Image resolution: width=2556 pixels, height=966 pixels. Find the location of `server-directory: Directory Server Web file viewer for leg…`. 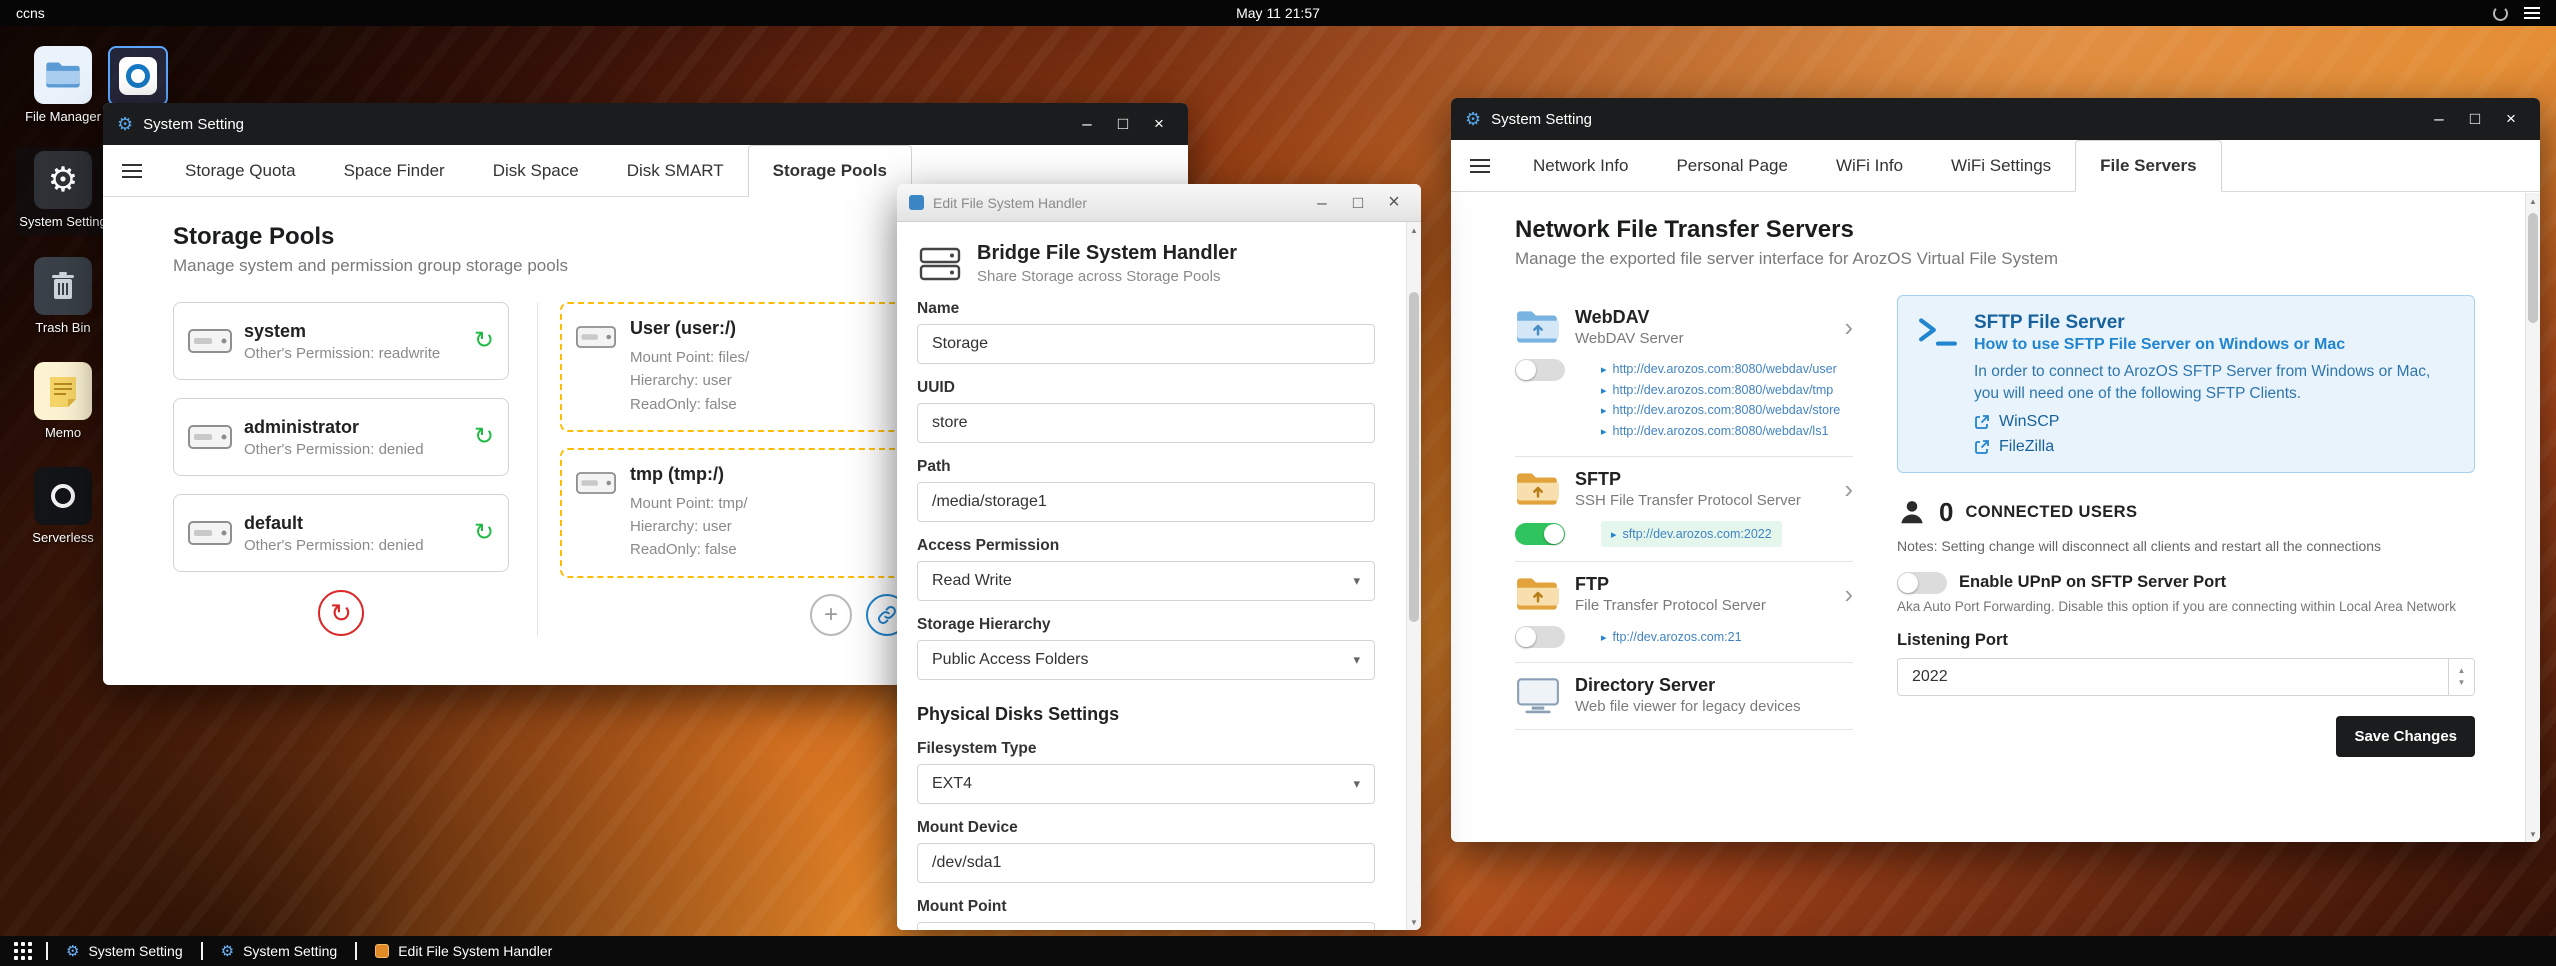

server-directory: Directory Server Web file viewer for leg… is located at coordinates (1684, 696).